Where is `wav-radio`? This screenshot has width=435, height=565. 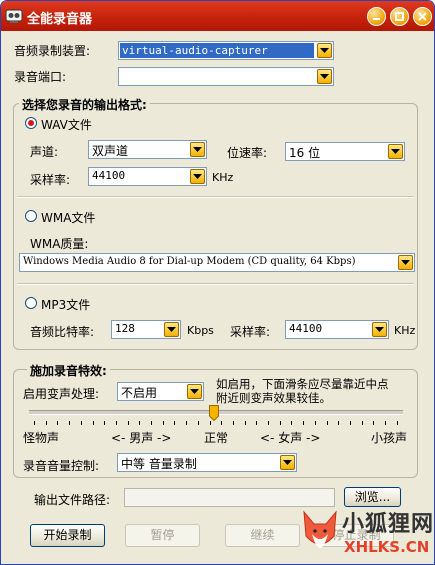
wav-radio is located at coordinates (31, 123).